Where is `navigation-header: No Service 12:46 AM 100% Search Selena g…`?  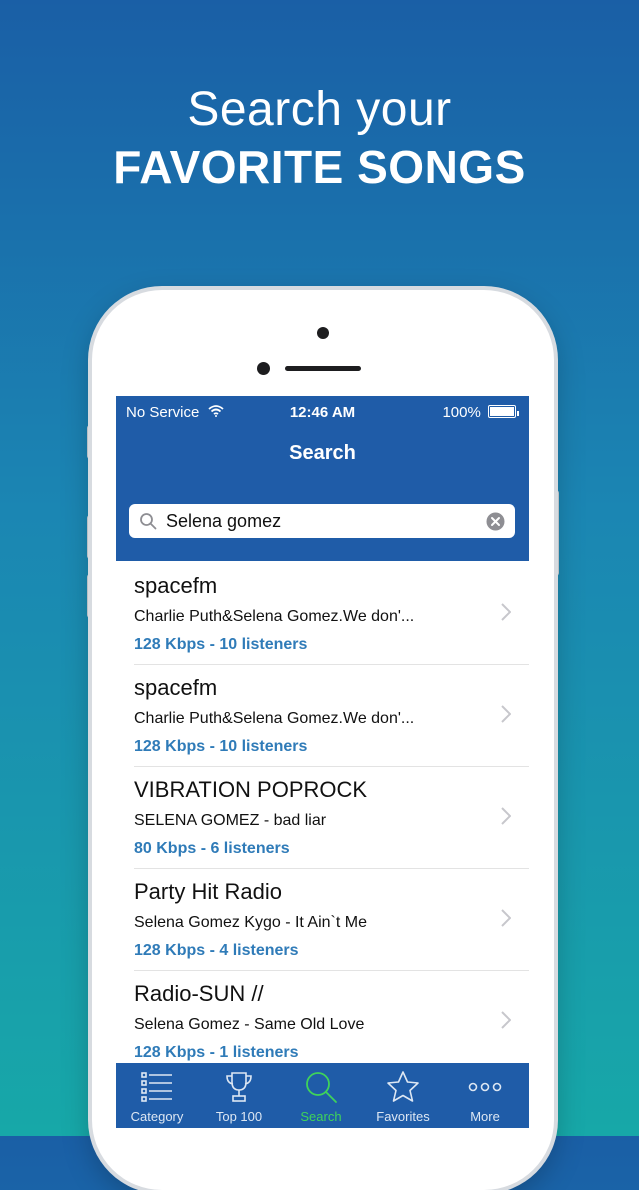 navigation-header: No Service 12:46 AM 100% Search Selena g… is located at coordinates (322, 478).